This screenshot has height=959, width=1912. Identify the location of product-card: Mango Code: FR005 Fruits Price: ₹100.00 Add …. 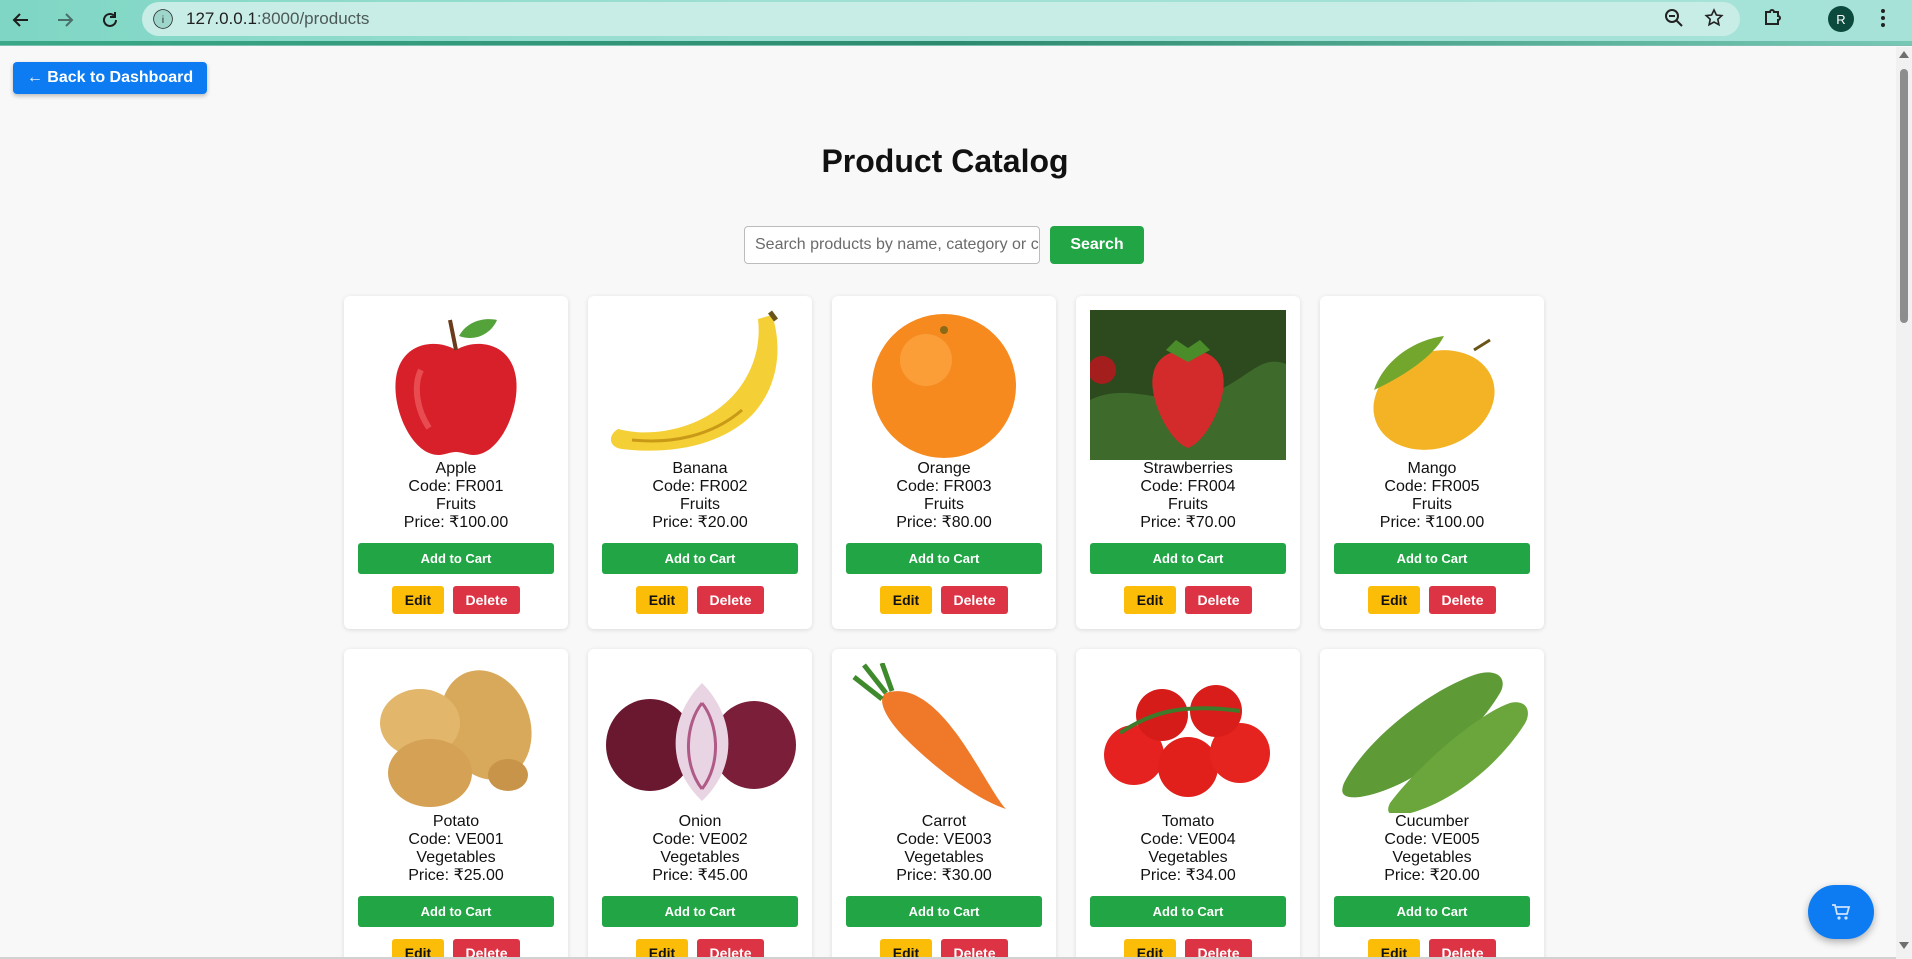
(1432, 462).